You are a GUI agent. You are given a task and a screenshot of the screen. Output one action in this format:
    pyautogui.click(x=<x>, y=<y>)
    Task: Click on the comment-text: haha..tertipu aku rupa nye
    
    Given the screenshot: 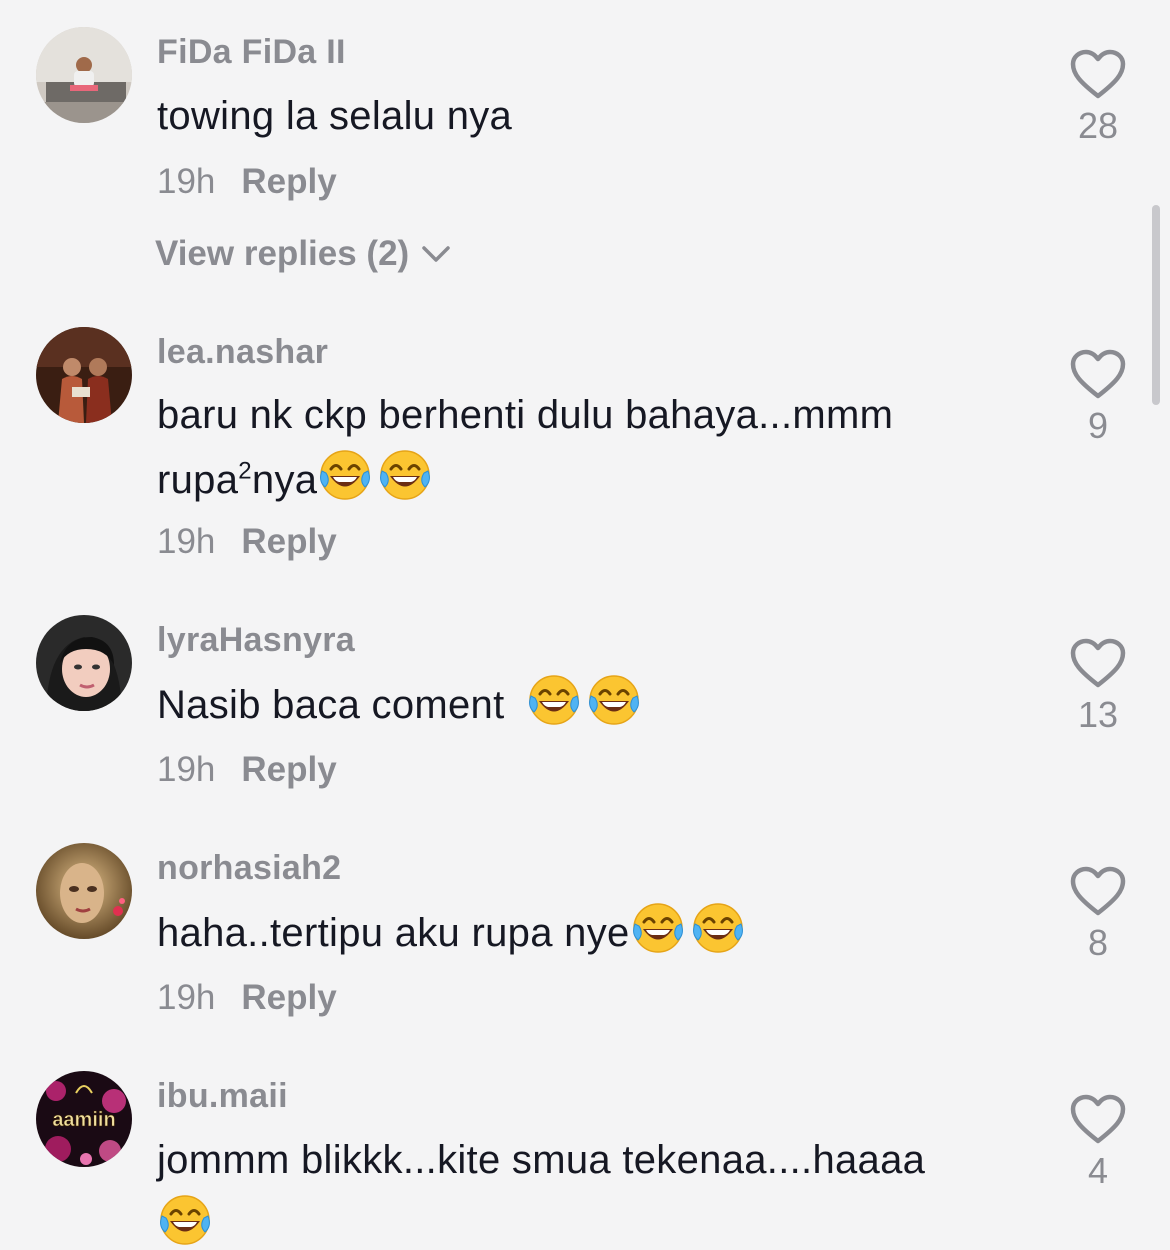 What is the action you would take?
    pyautogui.click(x=587, y=932)
    